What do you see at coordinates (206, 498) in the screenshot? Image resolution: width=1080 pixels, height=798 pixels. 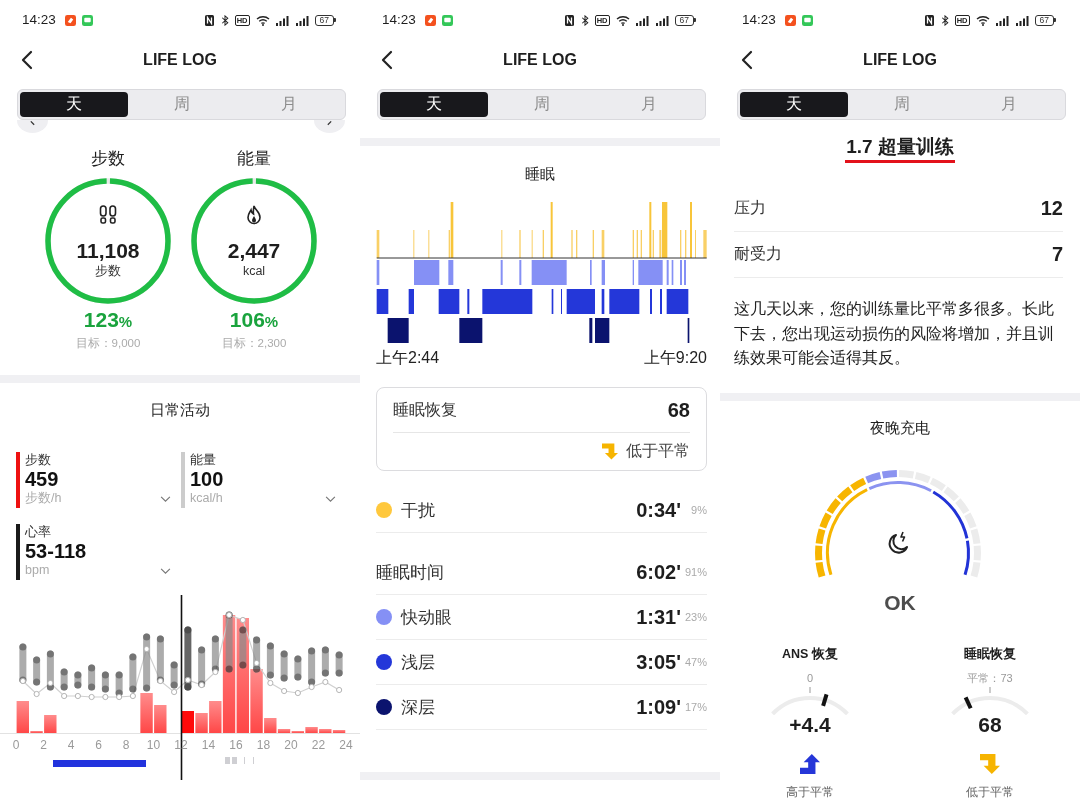 I see `metric-unit: kcal/h` at bounding box center [206, 498].